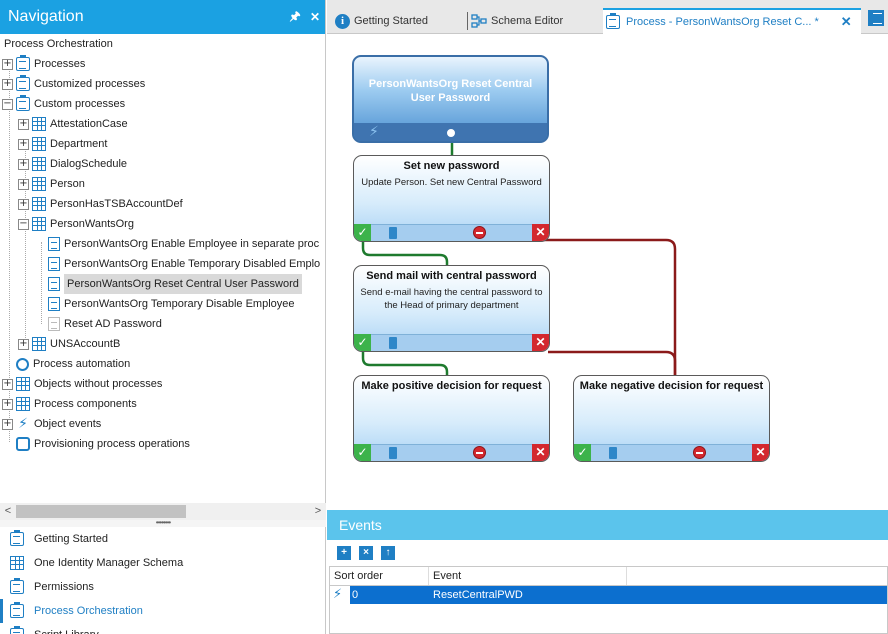  What do you see at coordinates (846, 22) in the screenshot?
I see `close-tab-icon: ✕` at bounding box center [846, 22].